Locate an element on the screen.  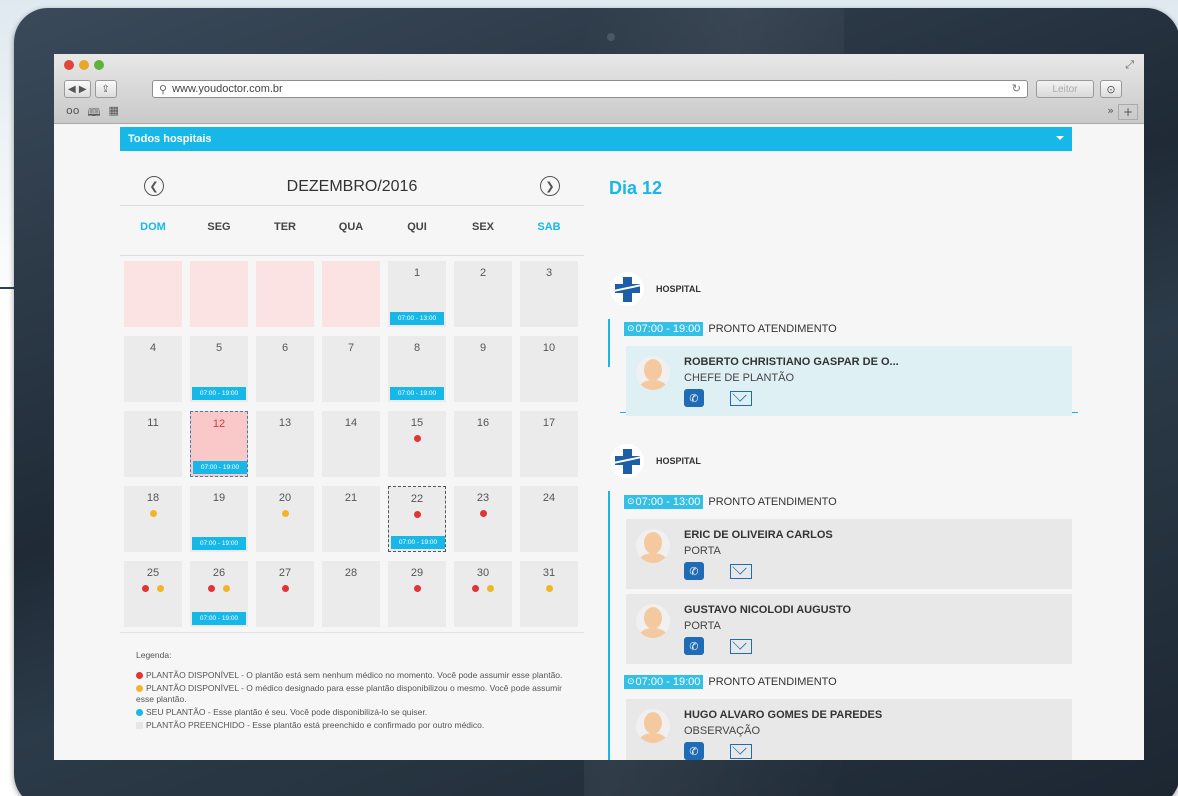
calendar-day: 4 is located at coordinates (153, 369).